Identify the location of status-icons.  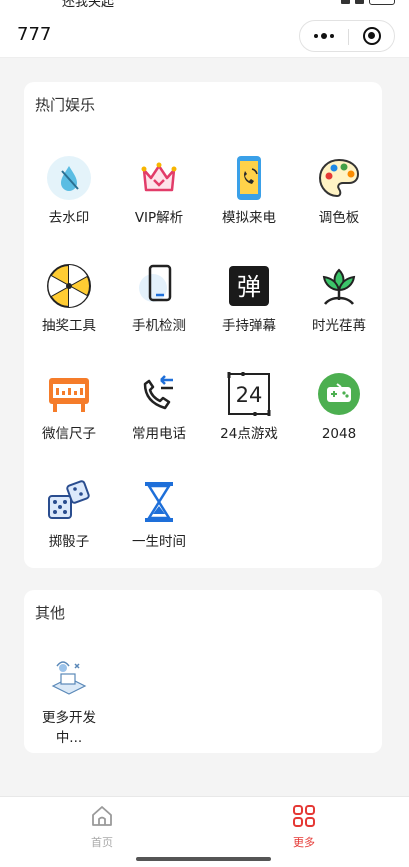
(368, 2).